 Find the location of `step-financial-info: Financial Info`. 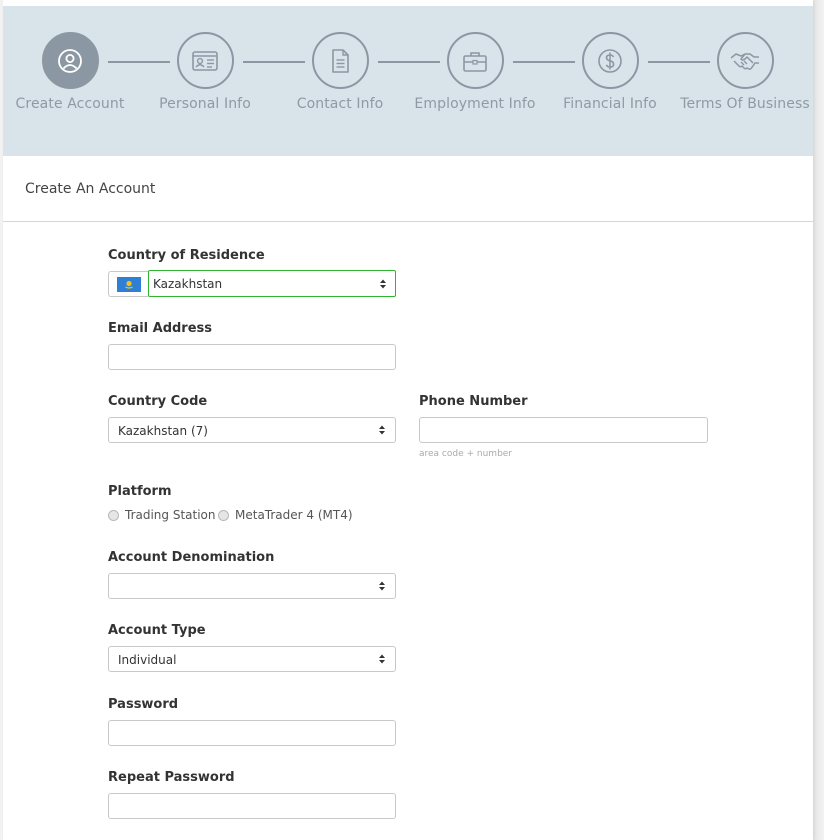

step-financial-info: Financial Info is located at coordinates (610, 72).